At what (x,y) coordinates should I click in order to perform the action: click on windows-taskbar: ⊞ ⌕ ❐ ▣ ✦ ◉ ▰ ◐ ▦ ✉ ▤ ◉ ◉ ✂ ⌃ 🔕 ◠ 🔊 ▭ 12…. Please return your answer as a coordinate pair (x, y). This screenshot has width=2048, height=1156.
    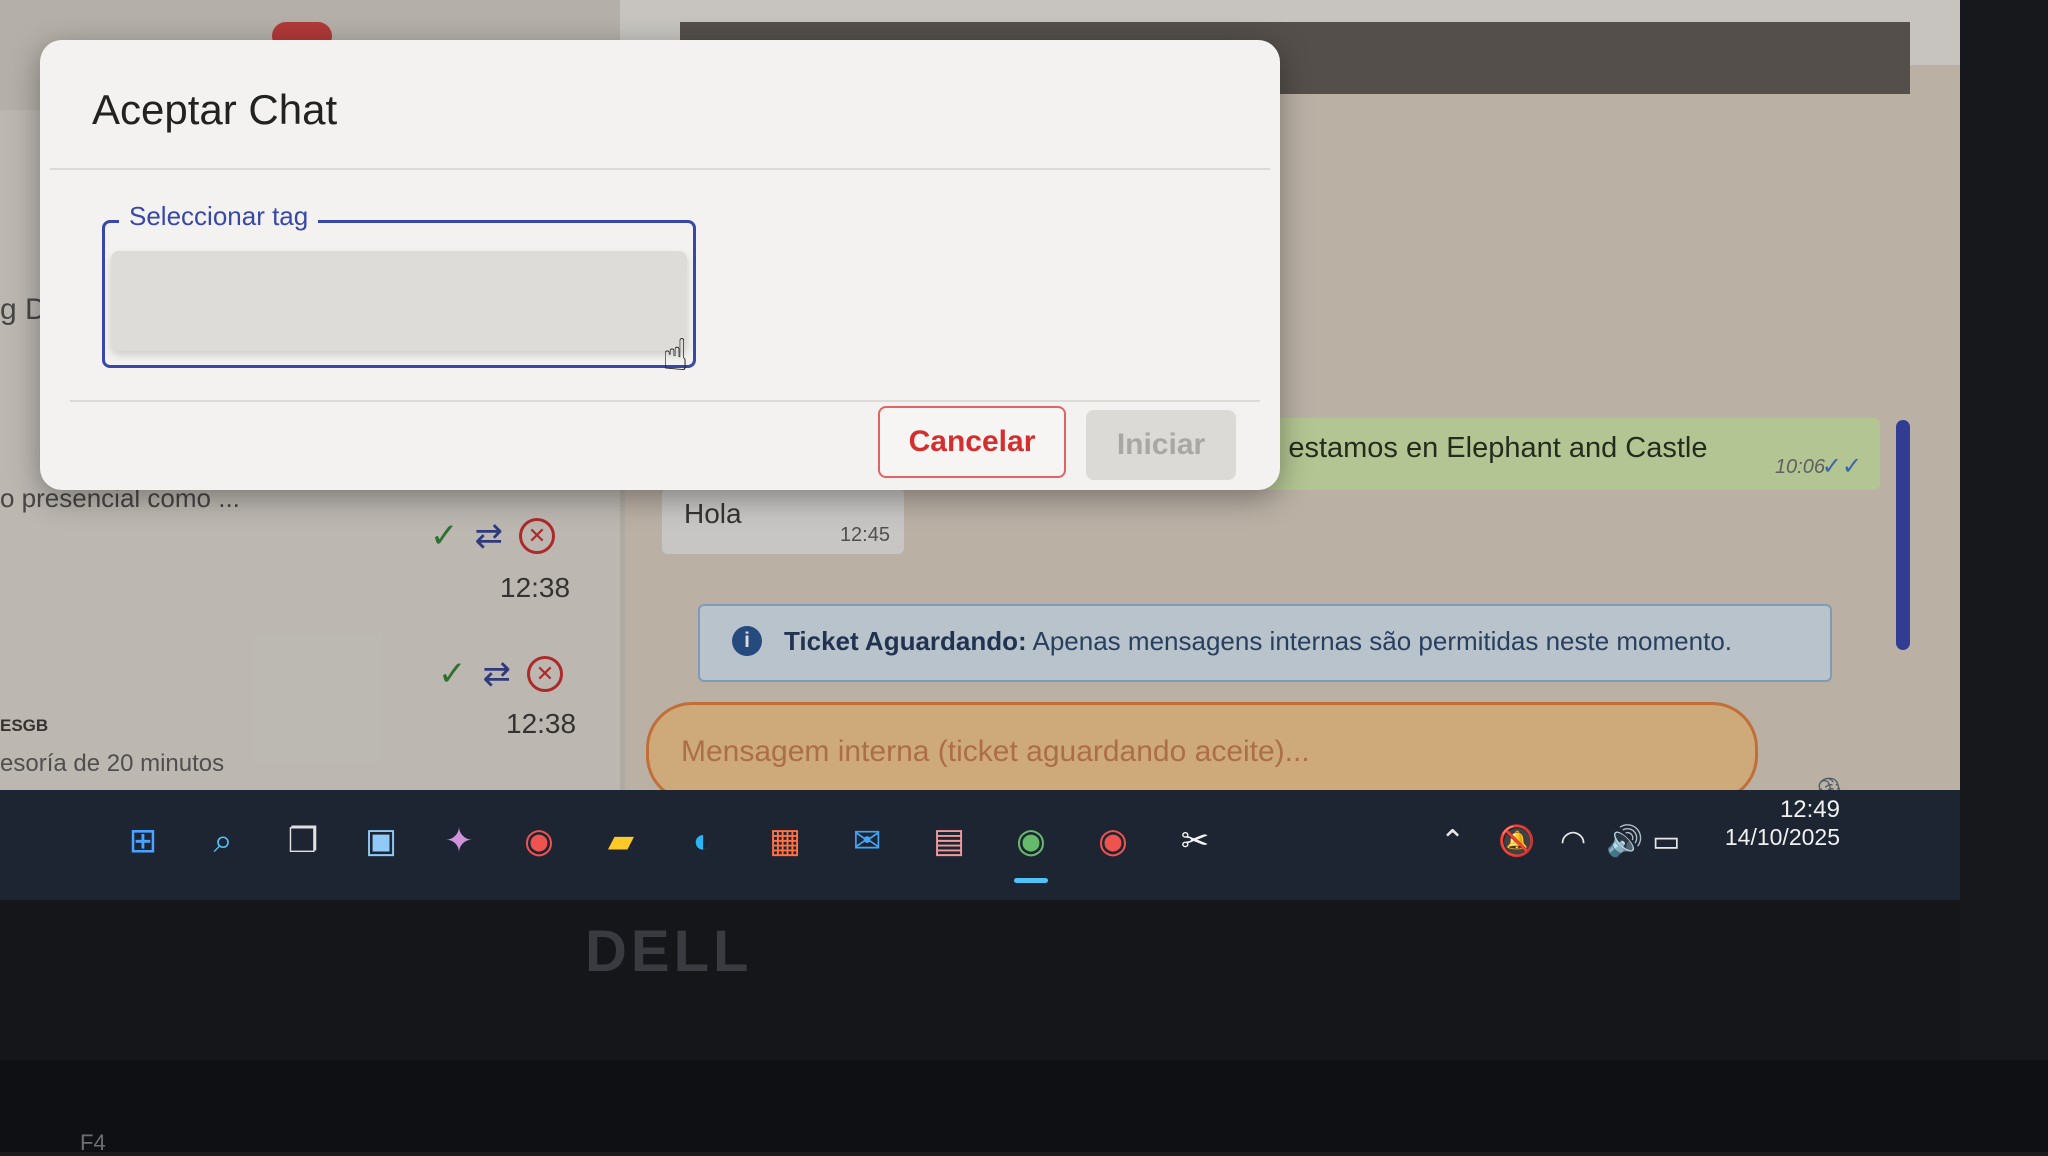
    Looking at the image, I should click on (980, 845).